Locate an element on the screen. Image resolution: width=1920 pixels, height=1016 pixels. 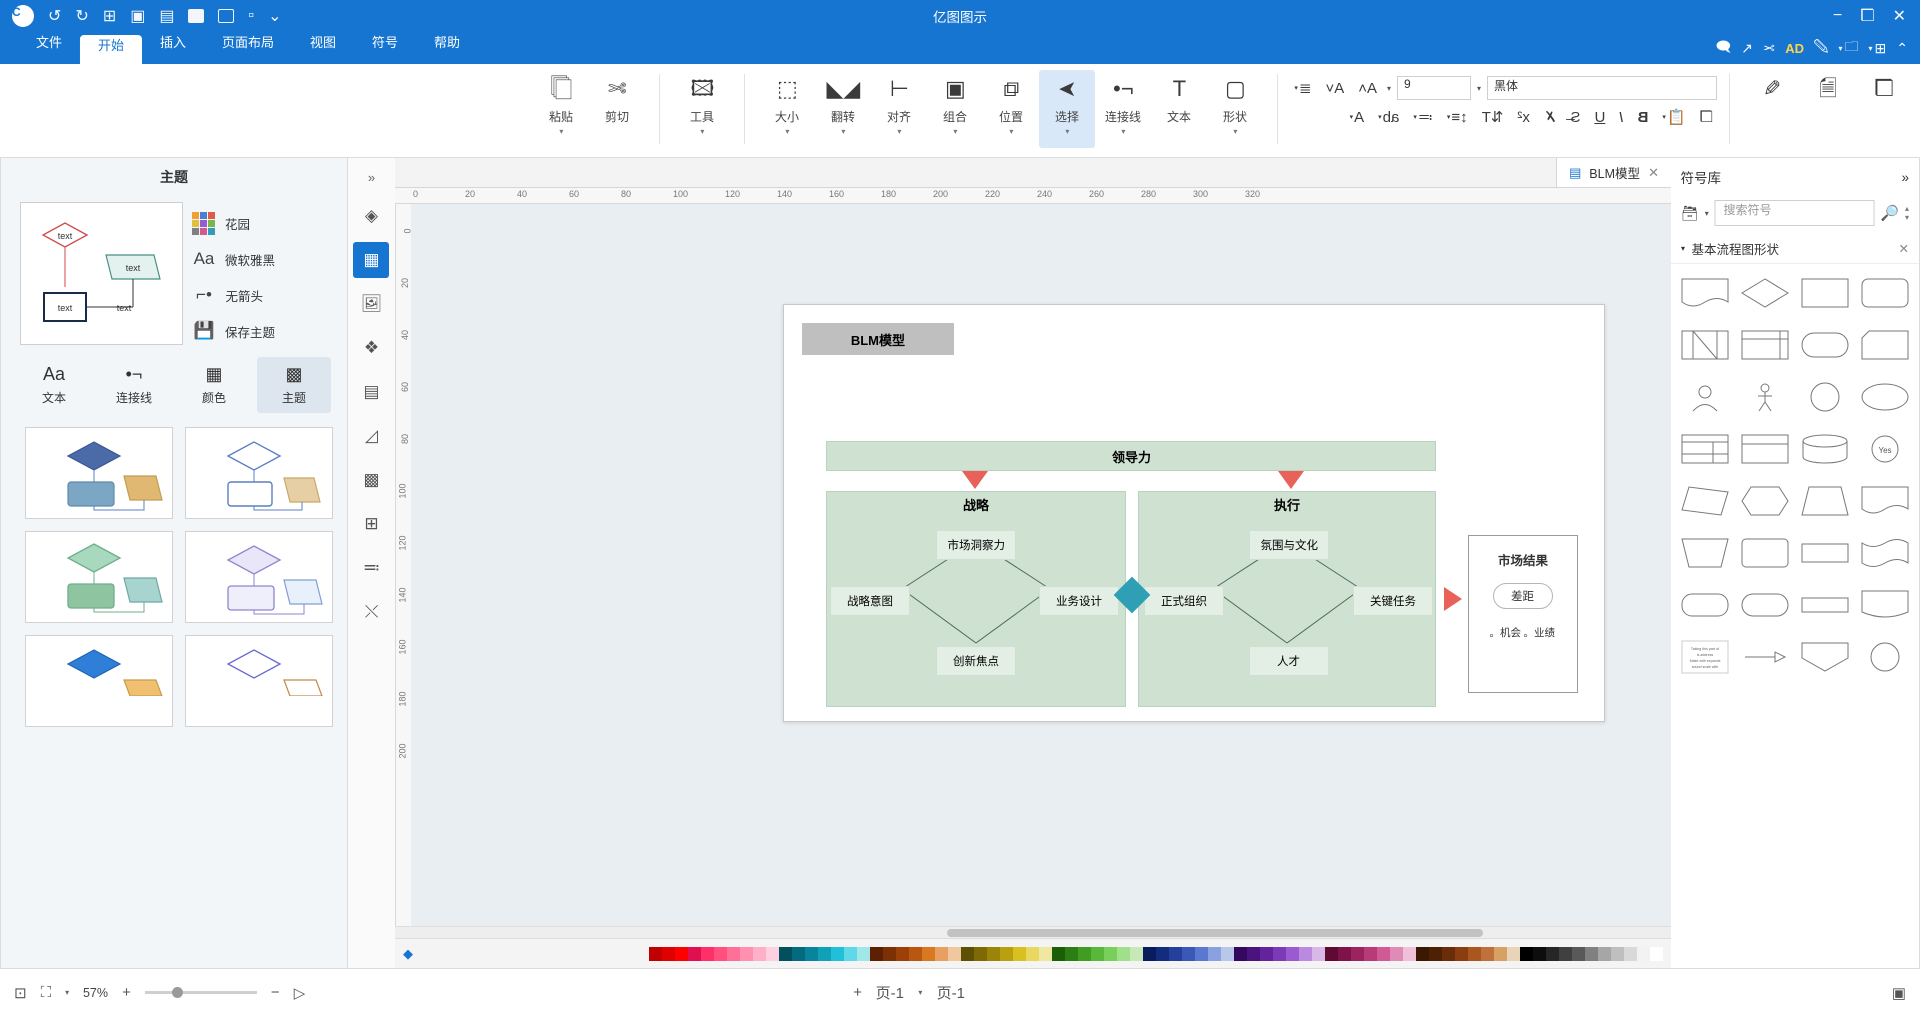
shape-card is located at coordinates (1885, 345).